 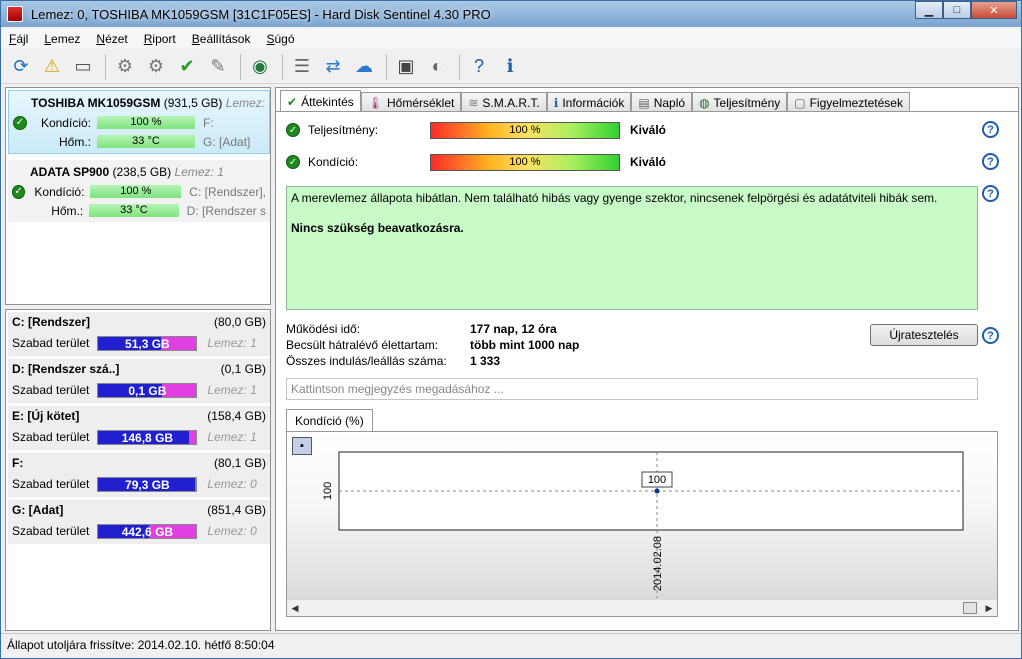 What do you see at coordinates (411, 102) in the screenshot?
I see `tab-temperature: 🌡 Hőmérséklet` at bounding box center [411, 102].